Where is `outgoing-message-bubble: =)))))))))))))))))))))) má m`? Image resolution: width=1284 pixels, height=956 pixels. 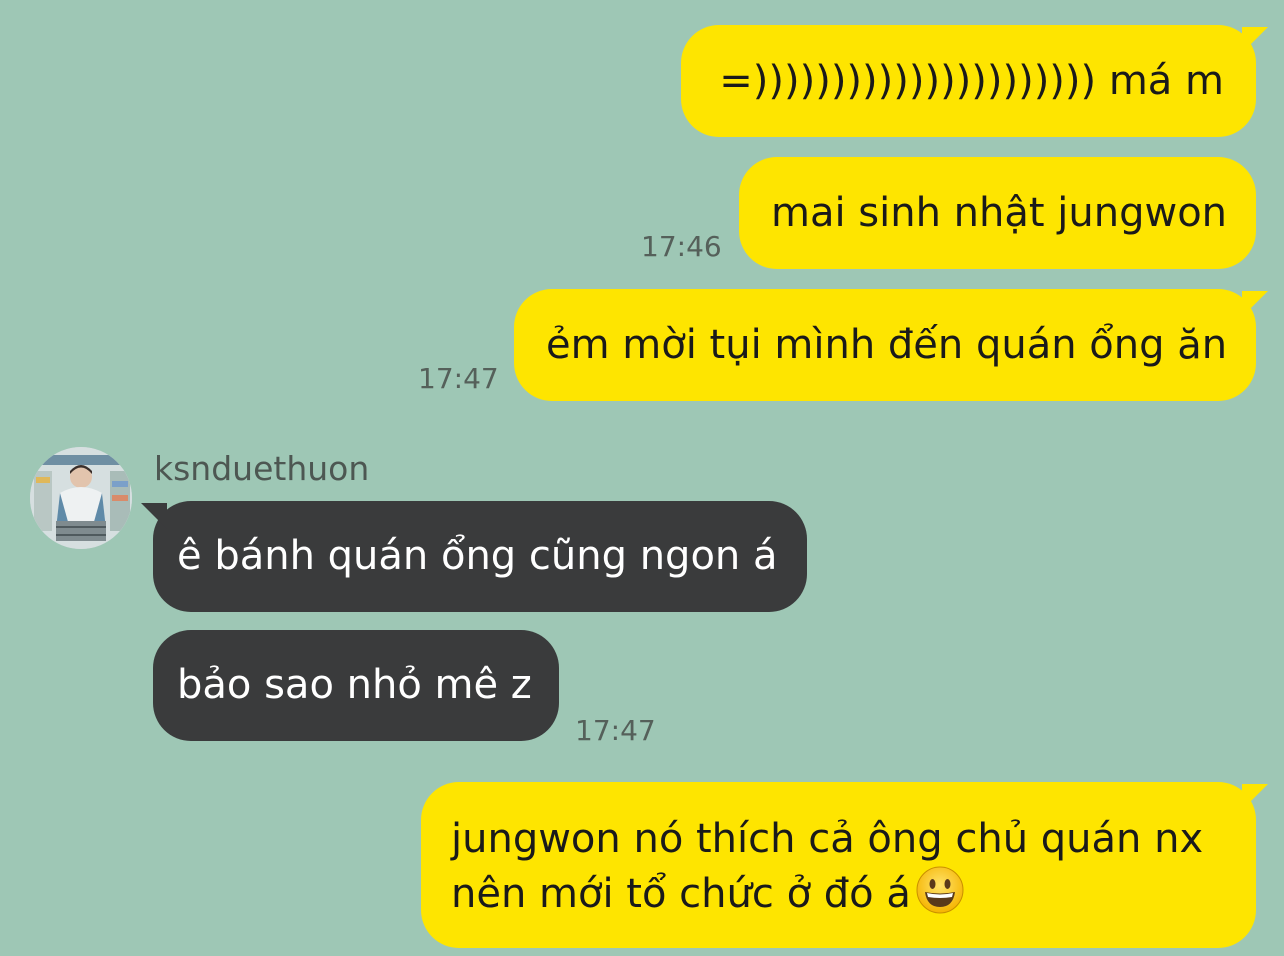 outgoing-message-bubble: =)))))))))))))))))))))) má m is located at coordinates (974, 81).